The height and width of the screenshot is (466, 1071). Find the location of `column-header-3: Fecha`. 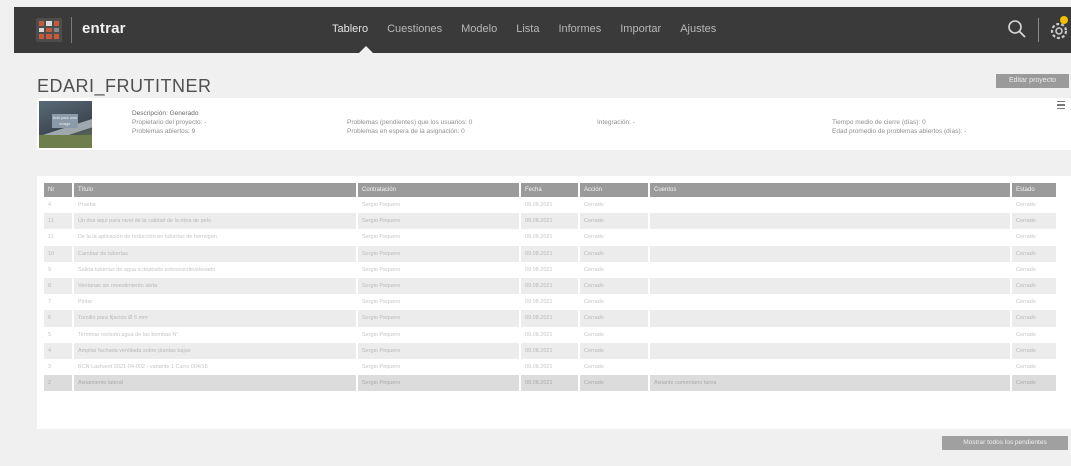

column-header-3: Fecha is located at coordinates (550, 190).